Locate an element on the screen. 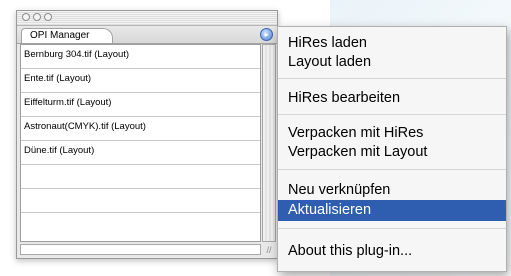 The width and height of the screenshot is (511, 276). list-item: Ente.tif (Layout) is located at coordinates (140, 81).